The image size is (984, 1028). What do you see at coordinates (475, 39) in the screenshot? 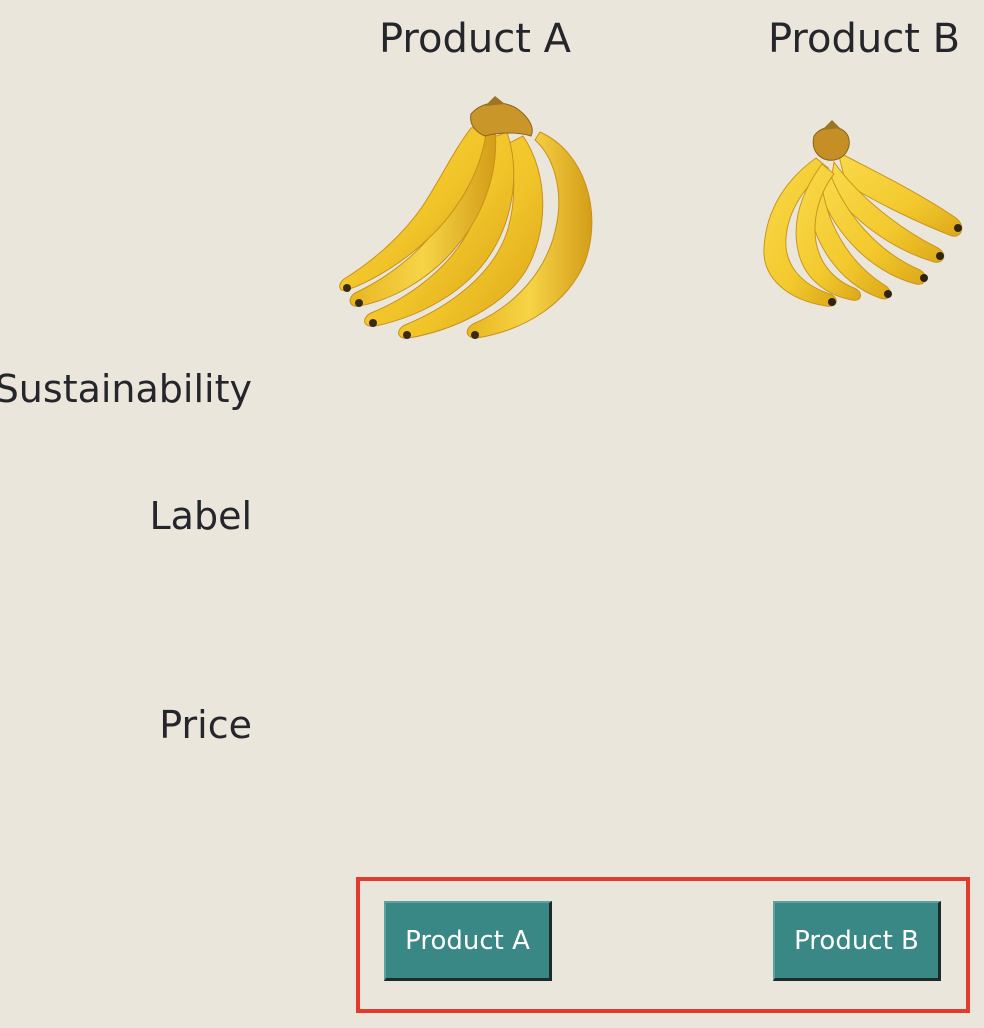
I see `product-a-header: Product A` at bounding box center [475, 39].